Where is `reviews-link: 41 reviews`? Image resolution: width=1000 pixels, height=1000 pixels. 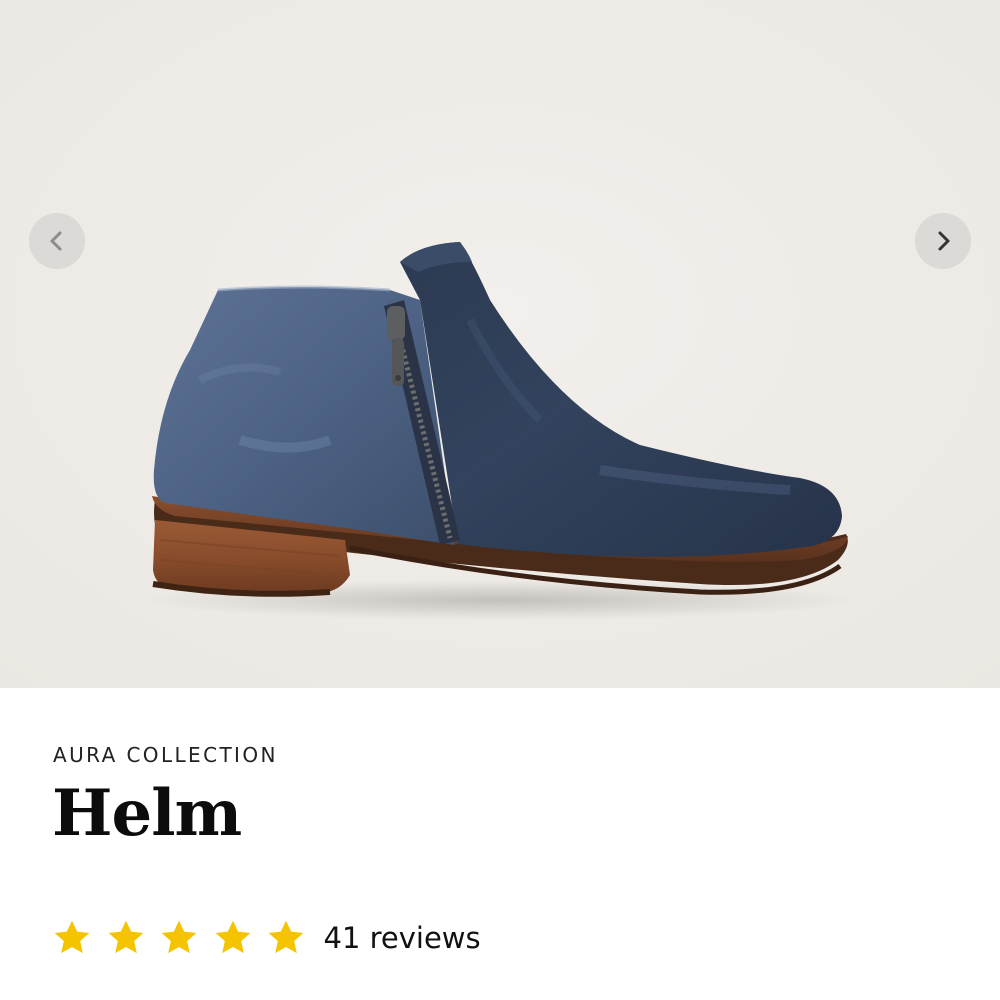 reviews-link: 41 reviews is located at coordinates (402, 938).